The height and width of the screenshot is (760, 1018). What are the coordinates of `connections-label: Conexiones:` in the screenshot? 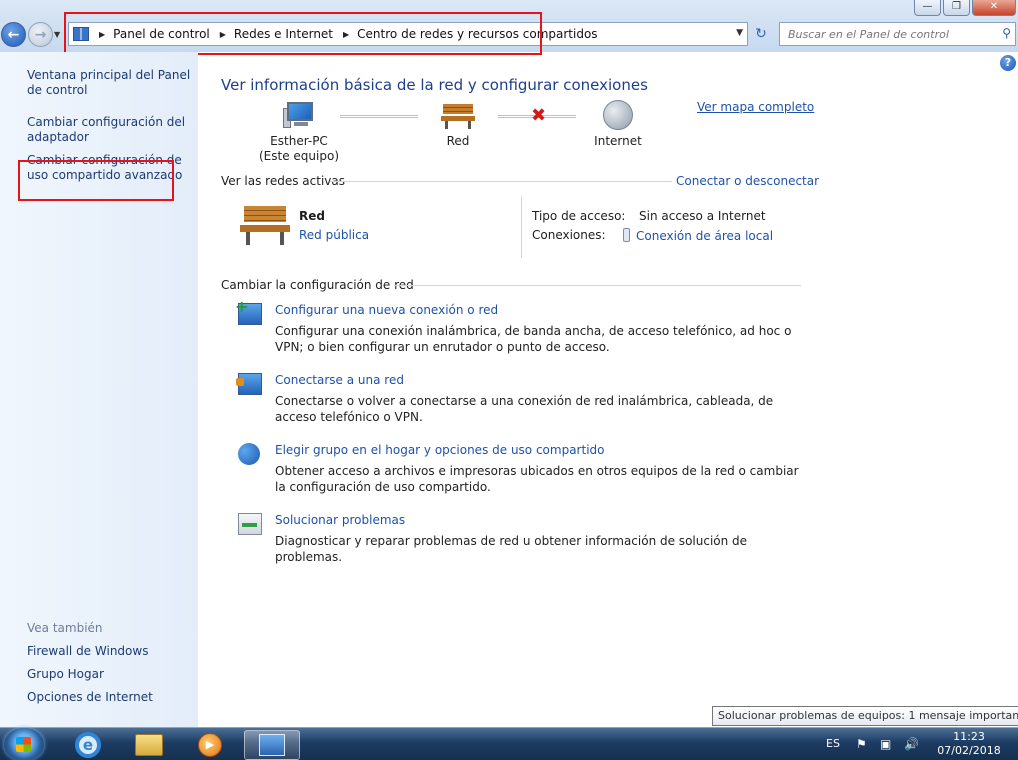 It's located at (569, 235).